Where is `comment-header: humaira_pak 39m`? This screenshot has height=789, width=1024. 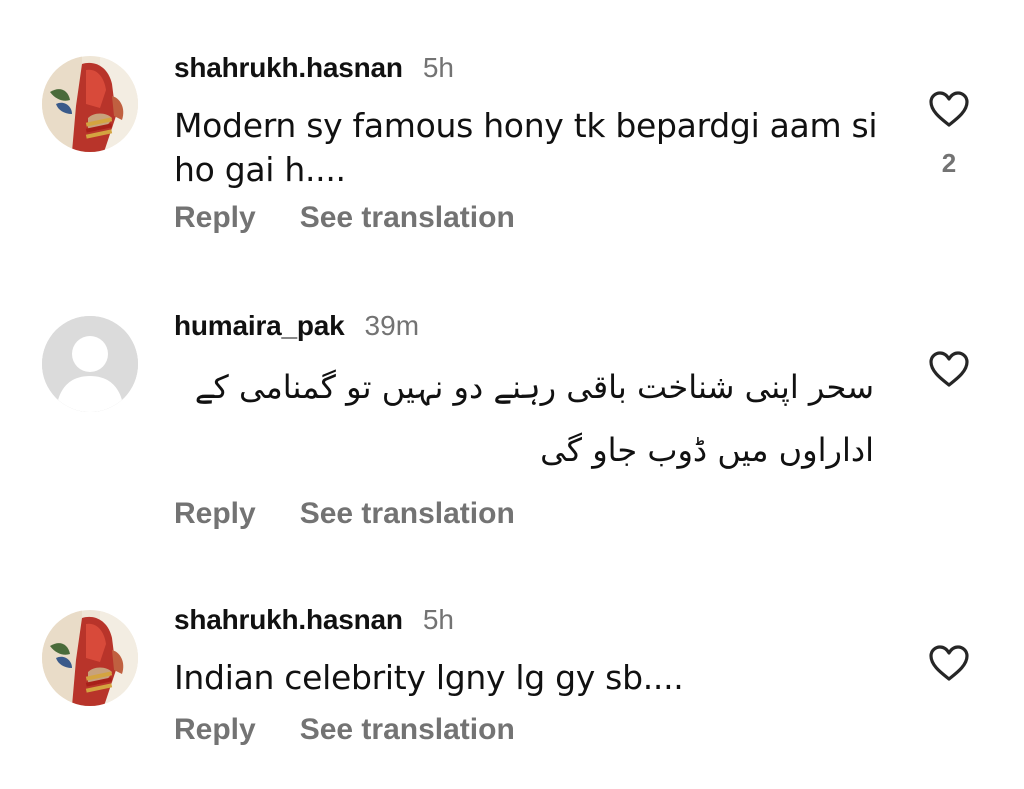 comment-header: humaira_pak 39m is located at coordinates (296, 326).